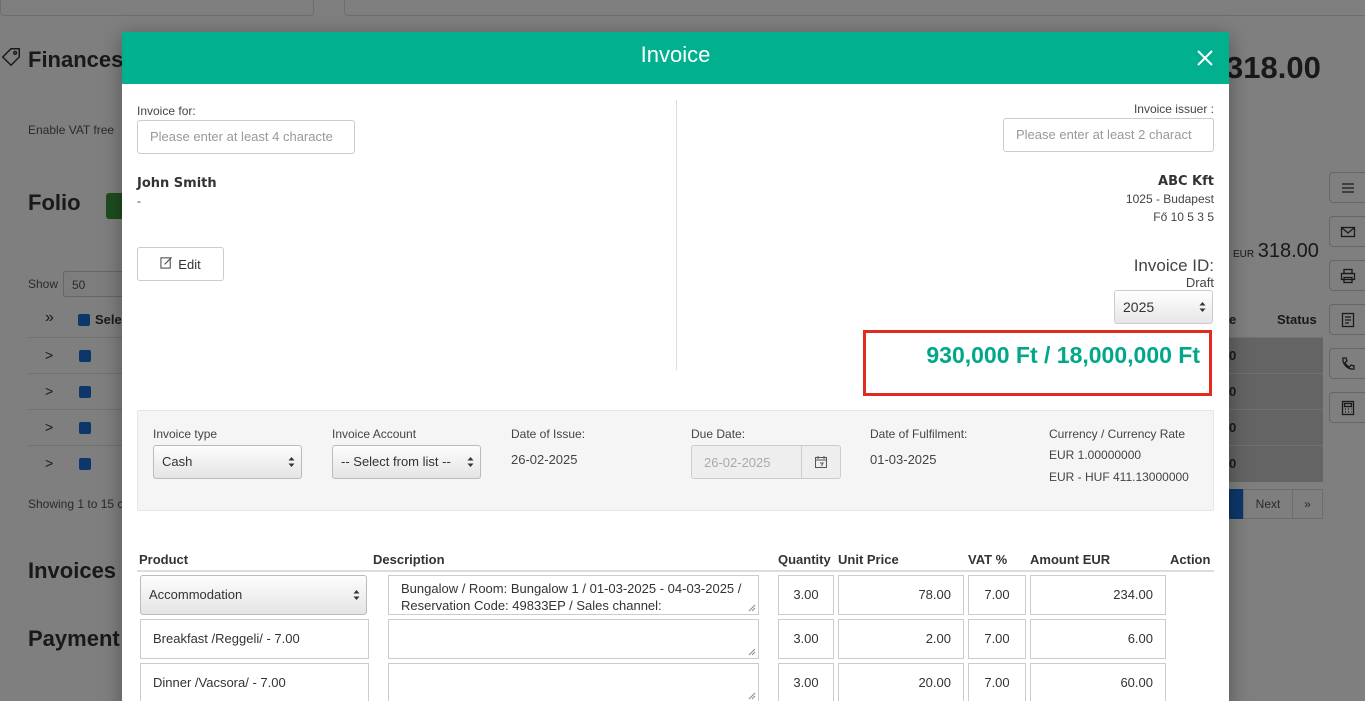  Describe the element at coordinates (544, 459) in the screenshot. I see `date-issue-value: 26-02-2025` at that location.